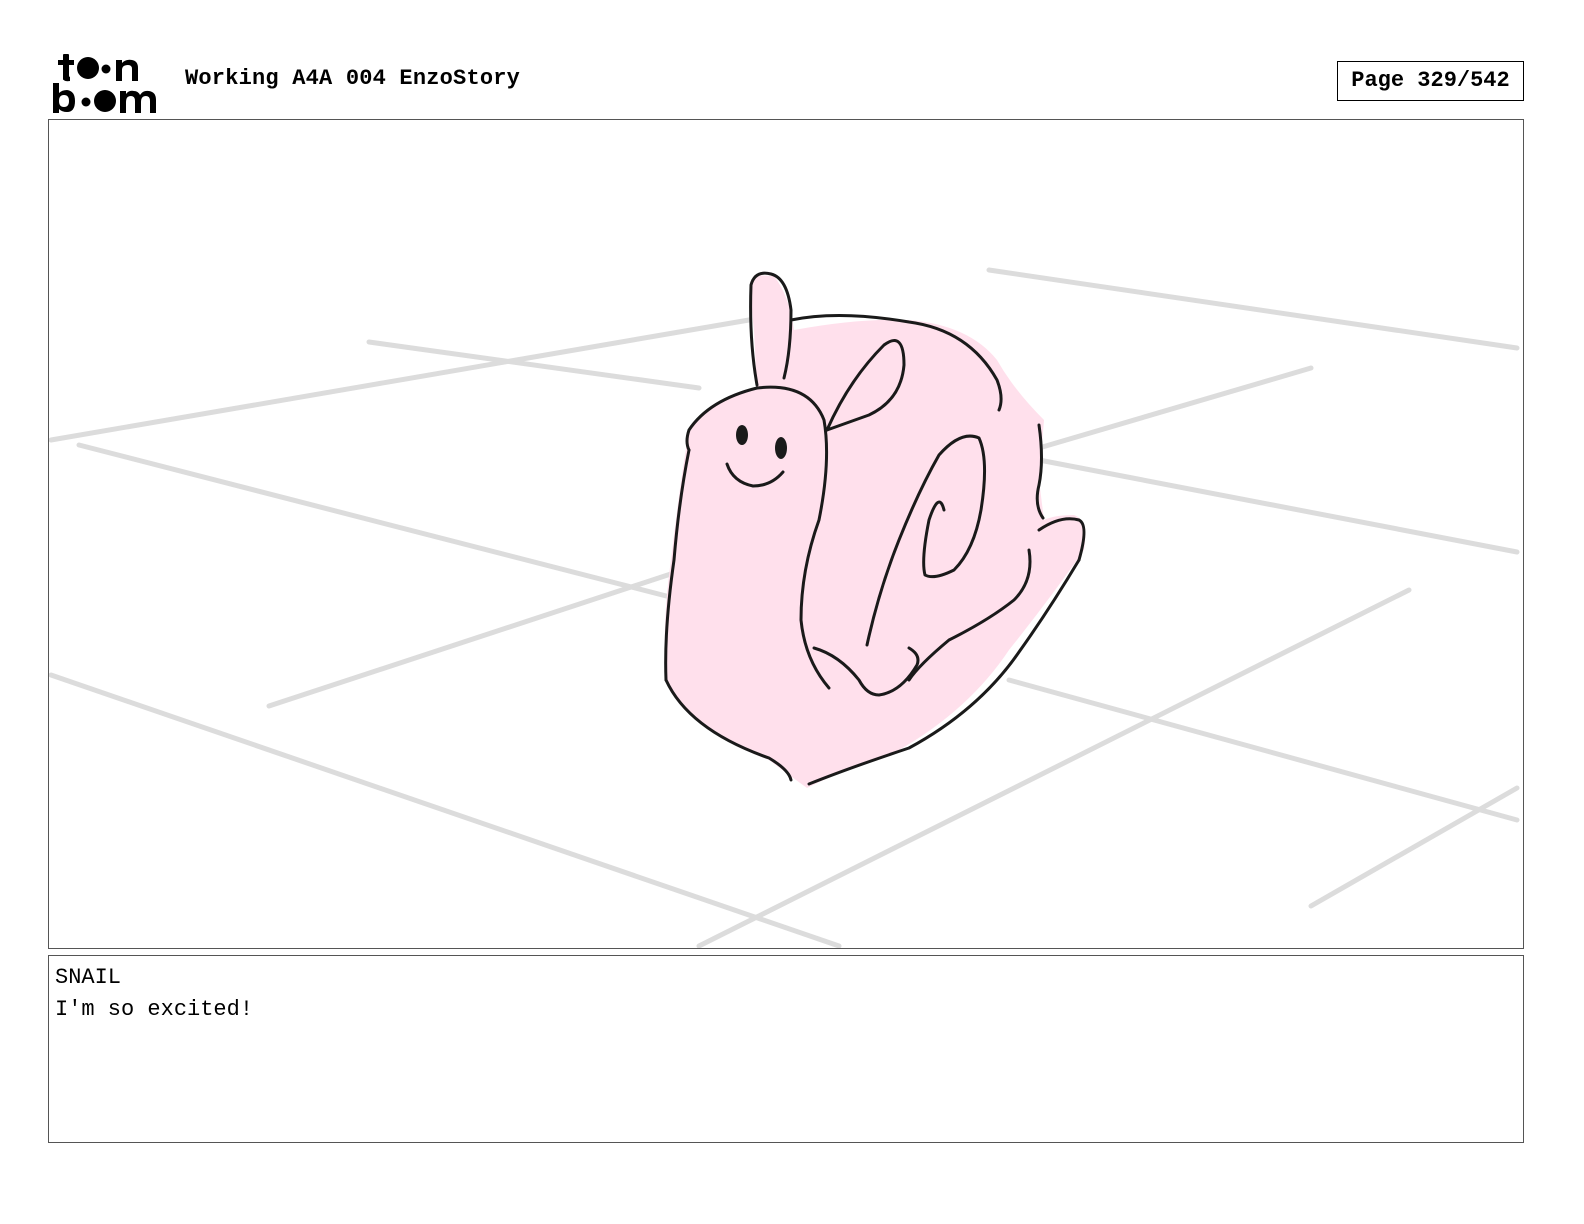  Describe the element at coordinates (353, 78) in the screenshot. I see `document-title: Working A4A 004 EnzoStory` at that location.